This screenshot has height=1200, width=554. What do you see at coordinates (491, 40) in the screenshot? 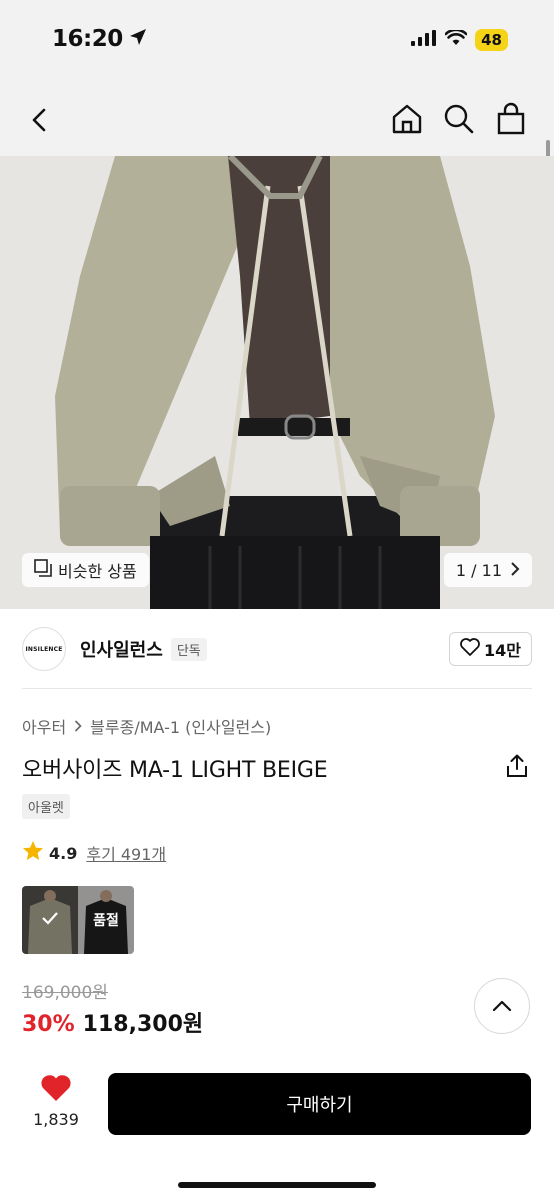
I see `battery-indicator: 48` at bounding box center [491, 40].